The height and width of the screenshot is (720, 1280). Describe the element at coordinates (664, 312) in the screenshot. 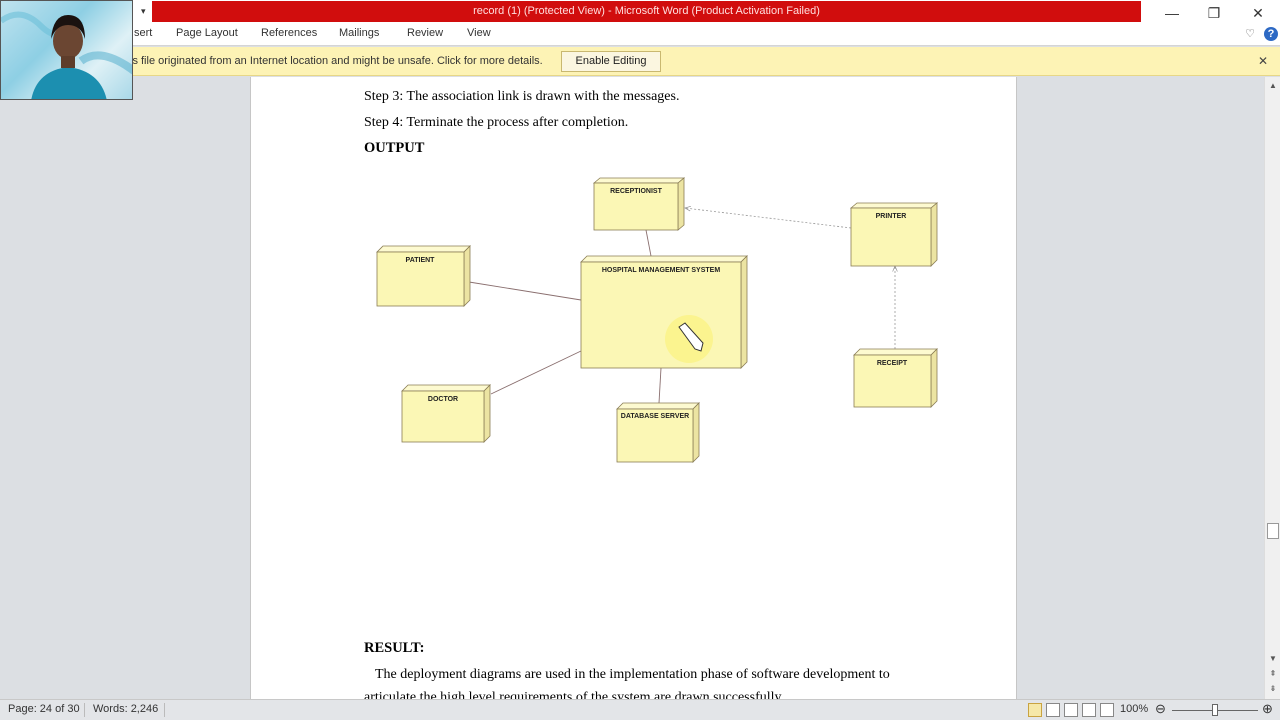

I see `node-hospital-management-system: HOSPITAL MANAGEMENT SYSTEM` at that location.